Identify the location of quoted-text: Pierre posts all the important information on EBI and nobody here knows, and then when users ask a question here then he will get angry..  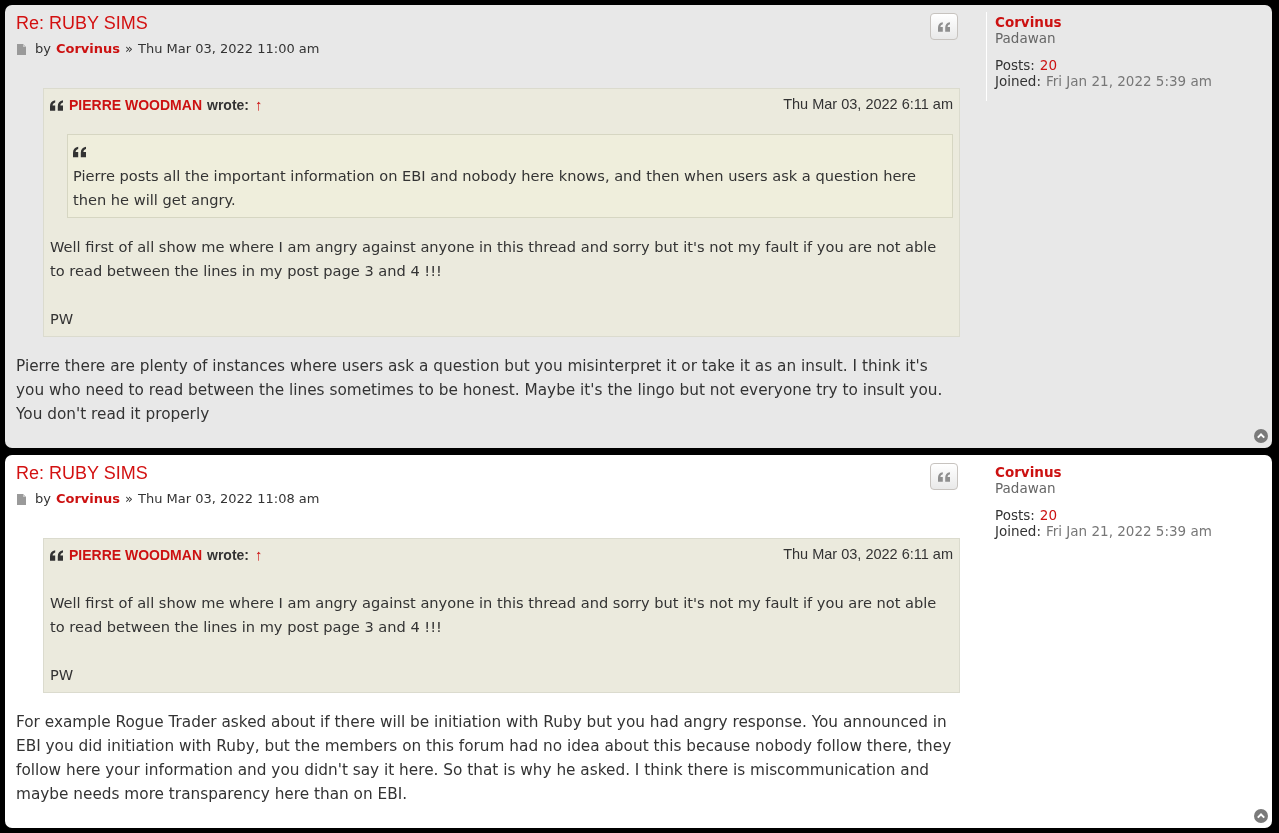
(495, 188).